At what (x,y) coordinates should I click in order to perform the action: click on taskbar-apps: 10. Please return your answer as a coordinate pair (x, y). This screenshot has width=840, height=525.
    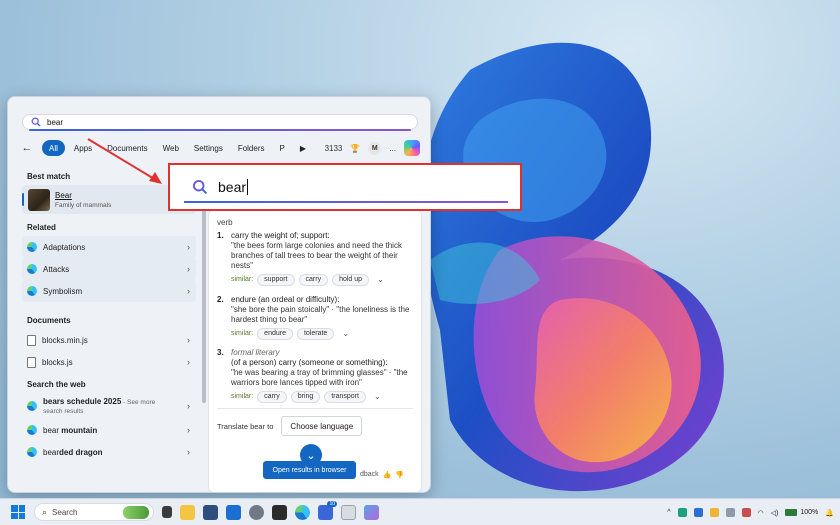
    Looking at the image, I should click on (270, 510).